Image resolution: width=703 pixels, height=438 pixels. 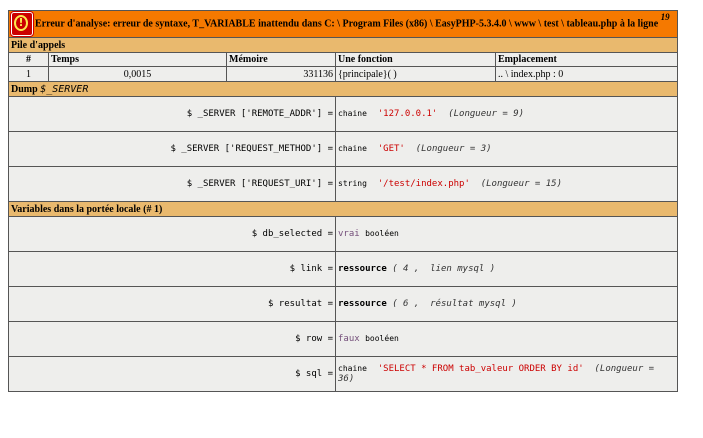 What do you see at coordinates (137, 59) in the screenshot?
I see `col-header-time: Temps` at bounding box center [137, 59].